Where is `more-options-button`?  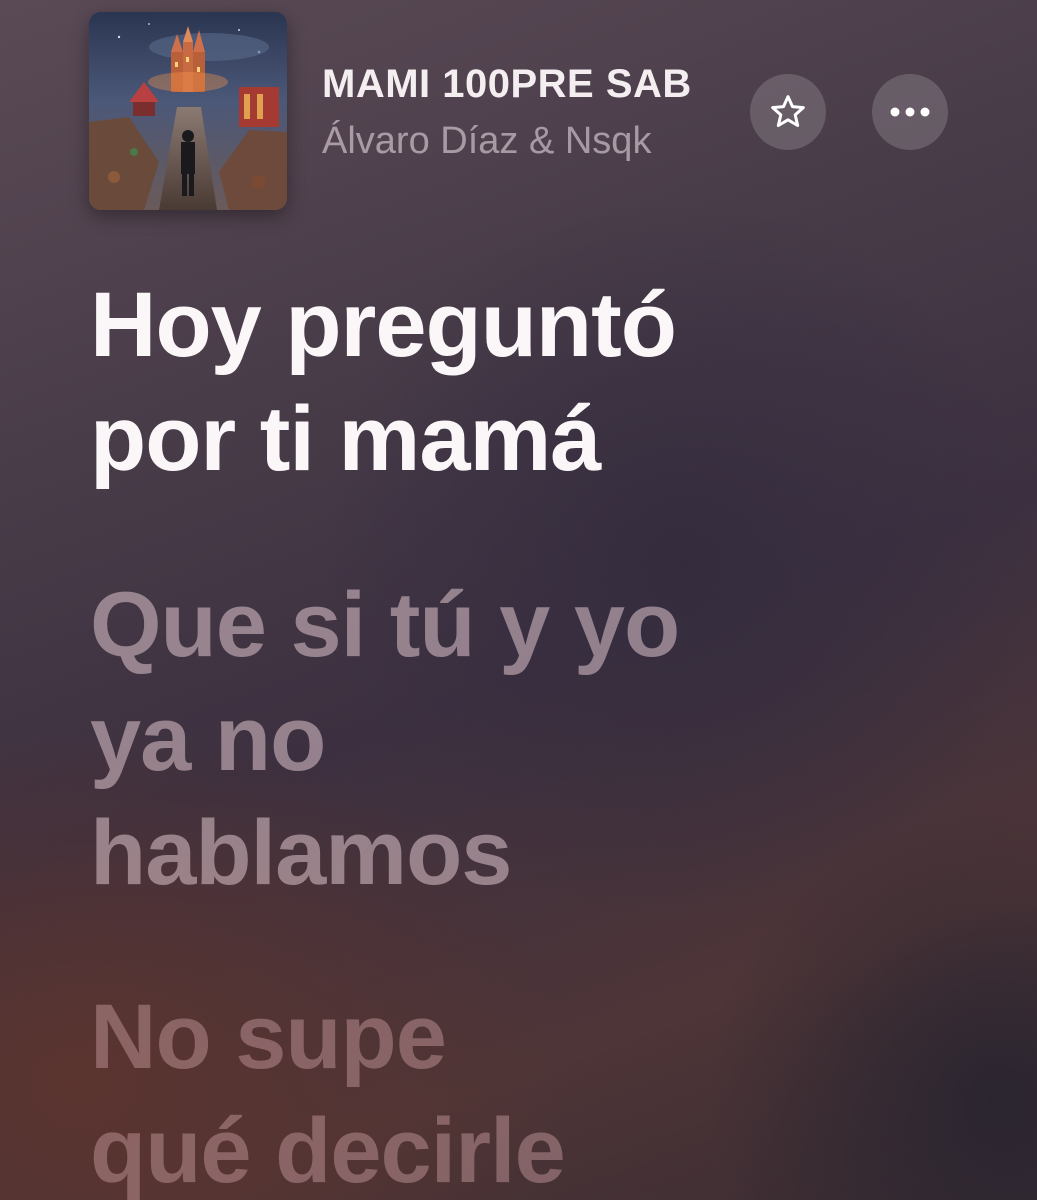 more-options-button is located at coordinates (910, 112).